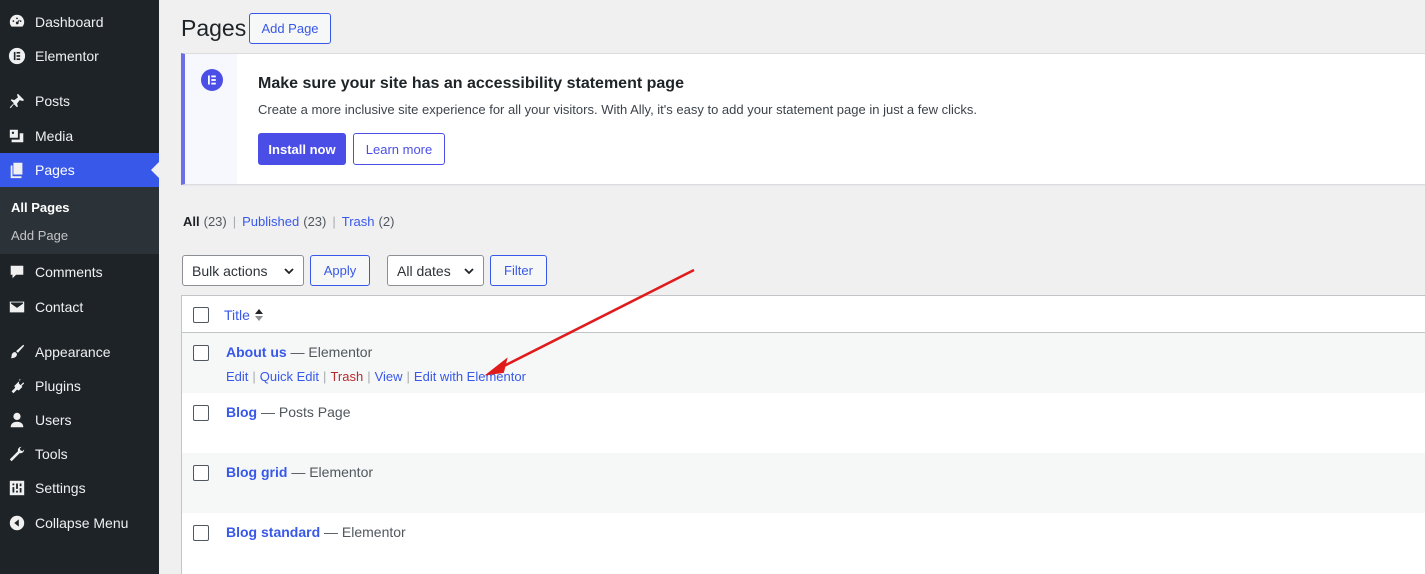  Describe the element at coordinates (54, 136) in the screenshot. I see `menu-media-label: Media` at that location.